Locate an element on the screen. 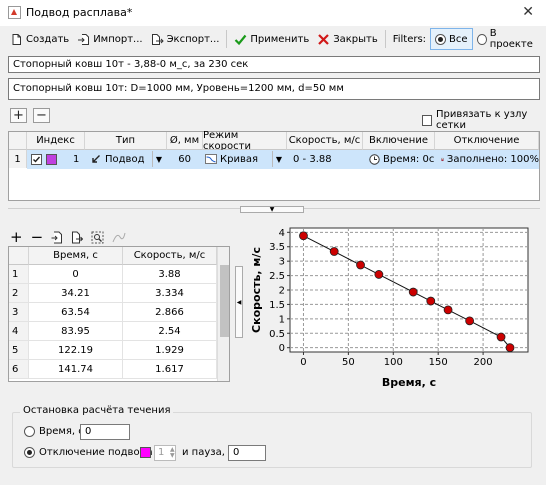 This screenshot has height=485, width=546. row-number: 4 is located at coordinates (19, 331).